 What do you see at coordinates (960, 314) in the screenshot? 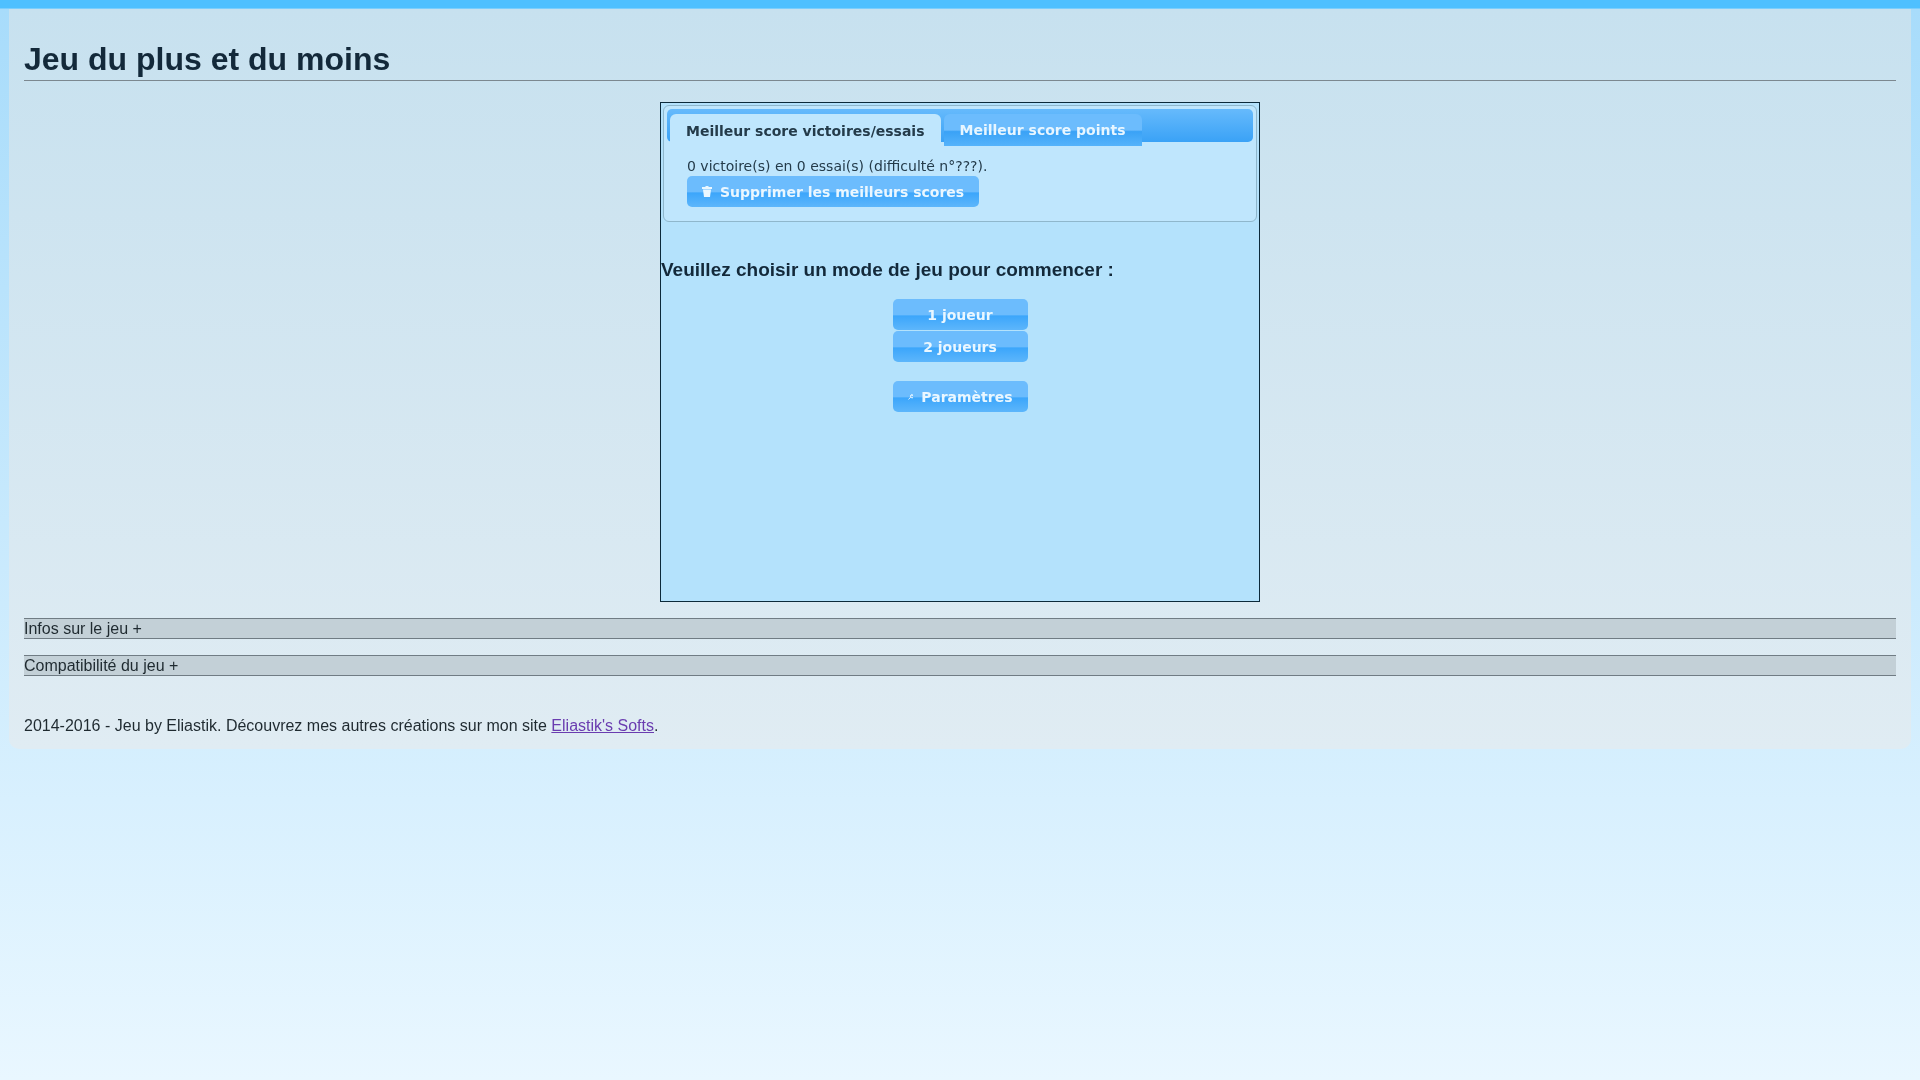
I see `mode-button: 1 joueur` at bounding box center [960, 314].